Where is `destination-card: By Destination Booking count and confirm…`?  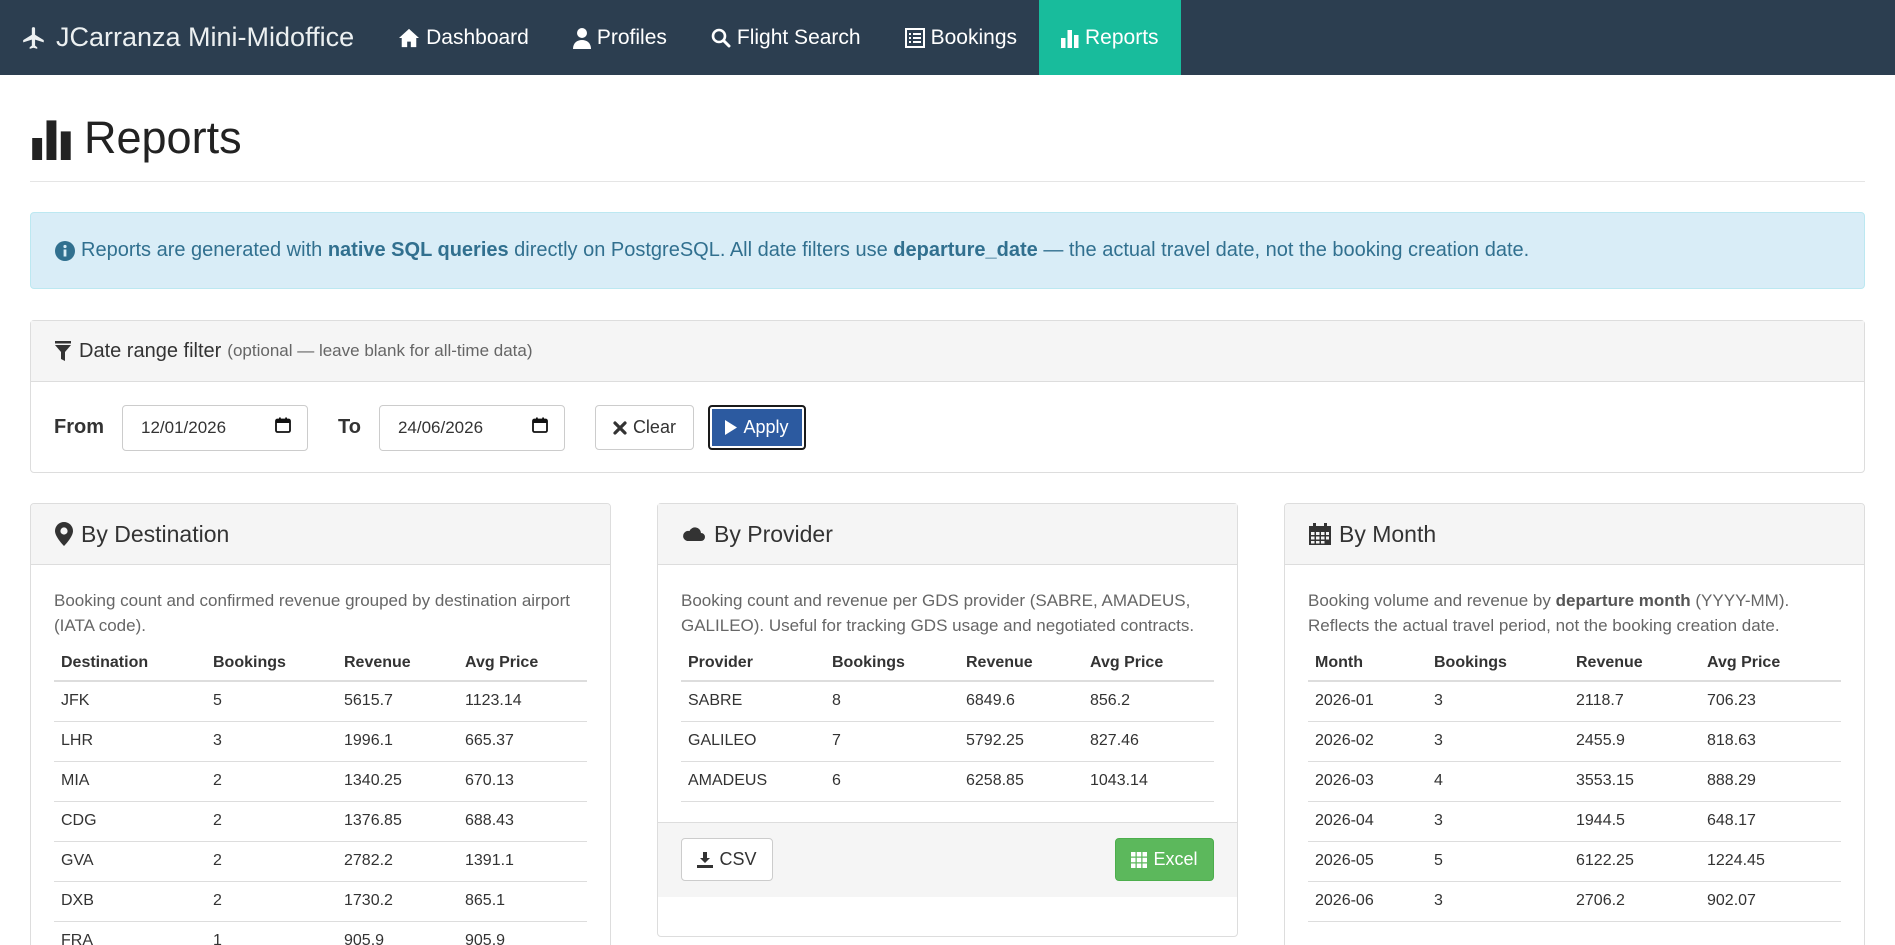 destination-card: By Destination Booking count and confirm… is located at coordinates (320, 724).